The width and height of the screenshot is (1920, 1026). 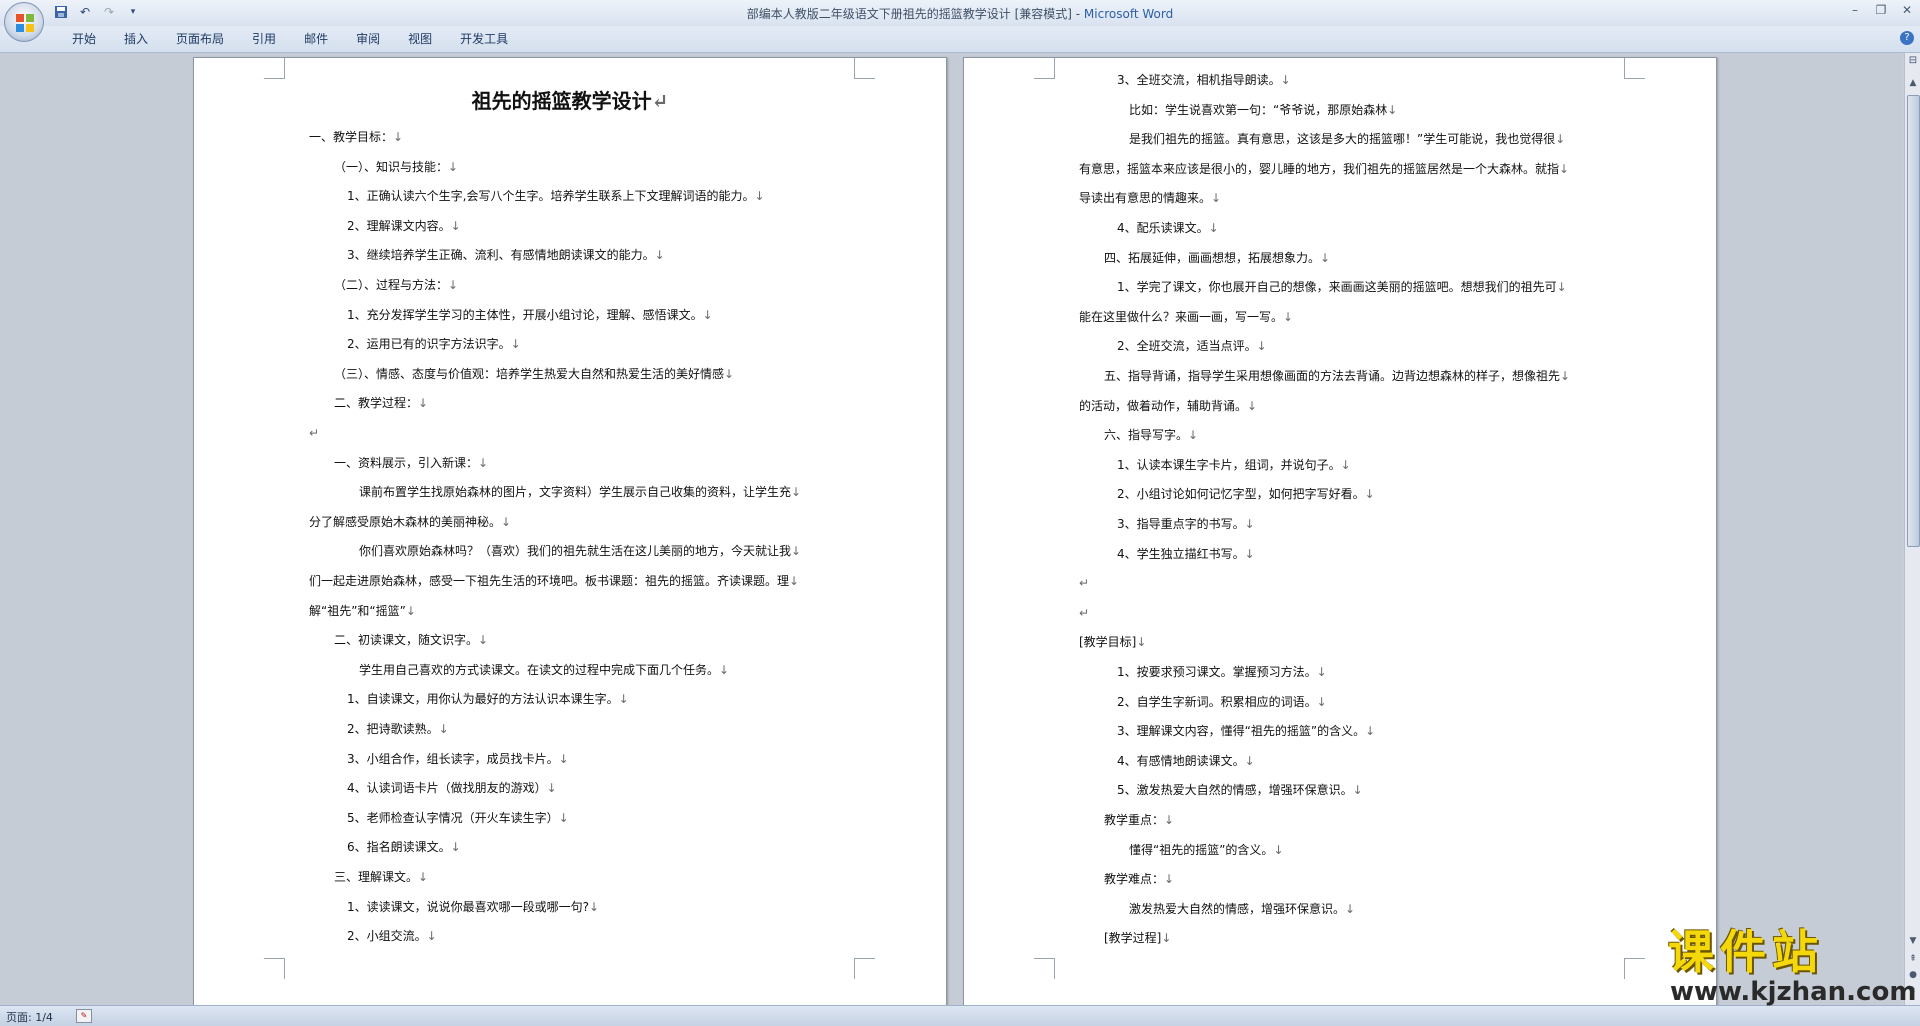 I want to click on text-line-content: 2、把诗歌读熟。, so click(x=393, y=729).